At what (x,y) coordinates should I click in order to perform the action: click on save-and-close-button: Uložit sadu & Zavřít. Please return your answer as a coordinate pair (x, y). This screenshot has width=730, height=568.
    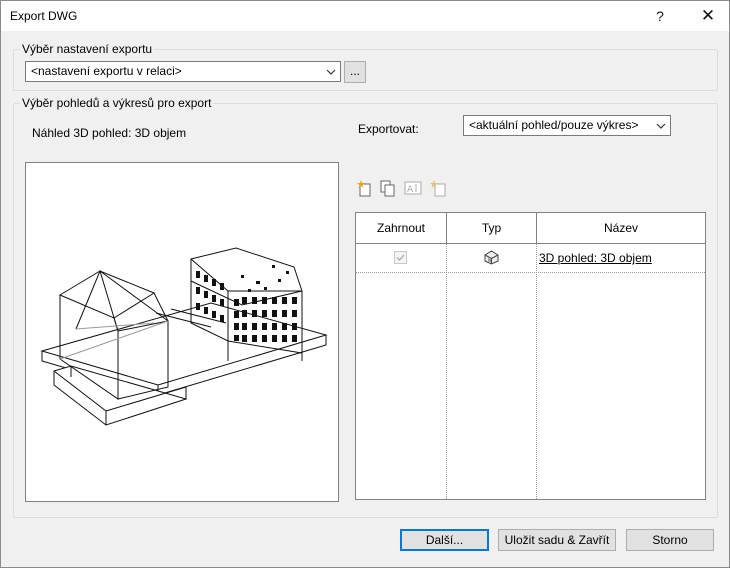
    Looking at the image, I should click on (557, 540).